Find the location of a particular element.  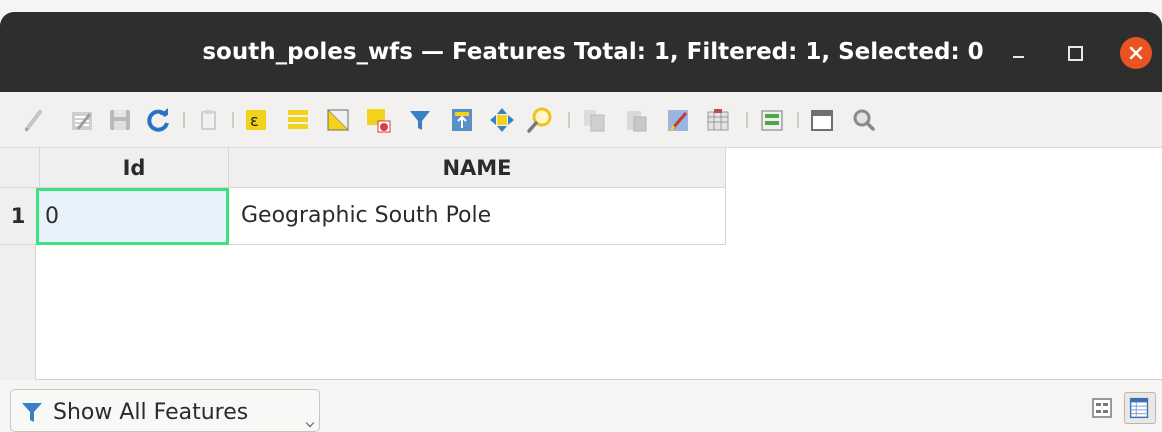

column-header-id: Id is located at coordinates (134, 168).